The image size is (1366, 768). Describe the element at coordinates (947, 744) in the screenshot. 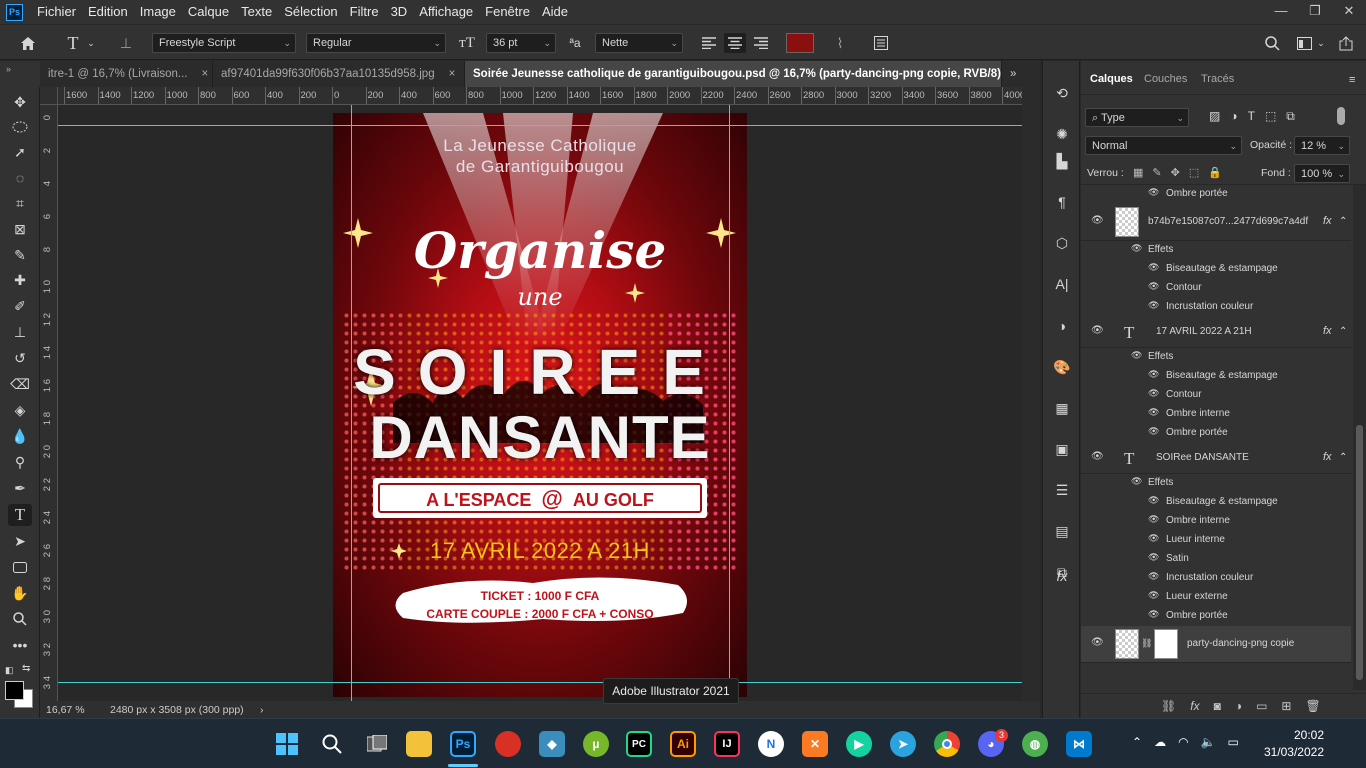

I see `chrome-icon` at that location.